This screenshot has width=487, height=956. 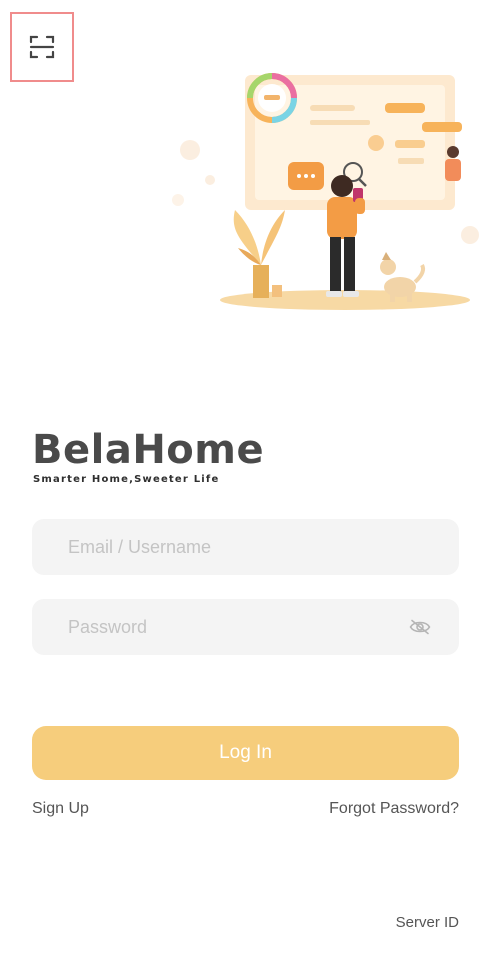 I want to click on forgot-password-link: Forgot Password?, so click(x=394, y=809).